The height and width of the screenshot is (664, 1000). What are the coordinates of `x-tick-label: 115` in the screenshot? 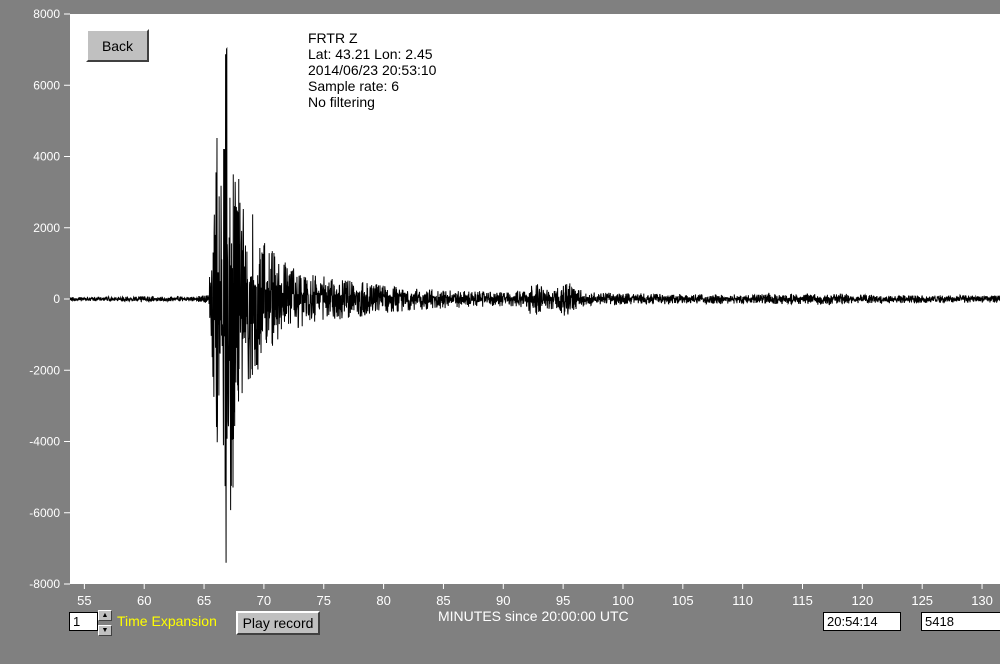 It's located at (802, 600).